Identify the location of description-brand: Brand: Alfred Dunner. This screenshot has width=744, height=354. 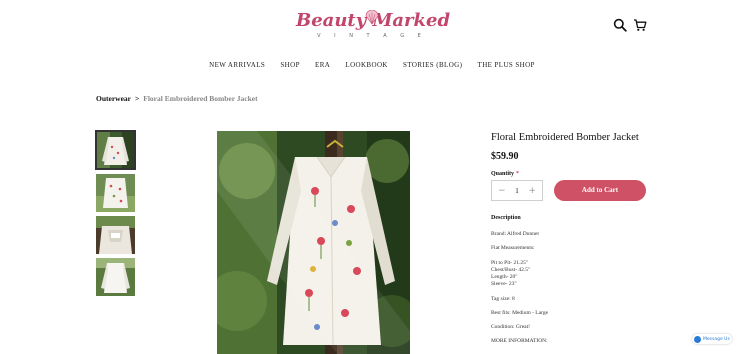
(515, 234).